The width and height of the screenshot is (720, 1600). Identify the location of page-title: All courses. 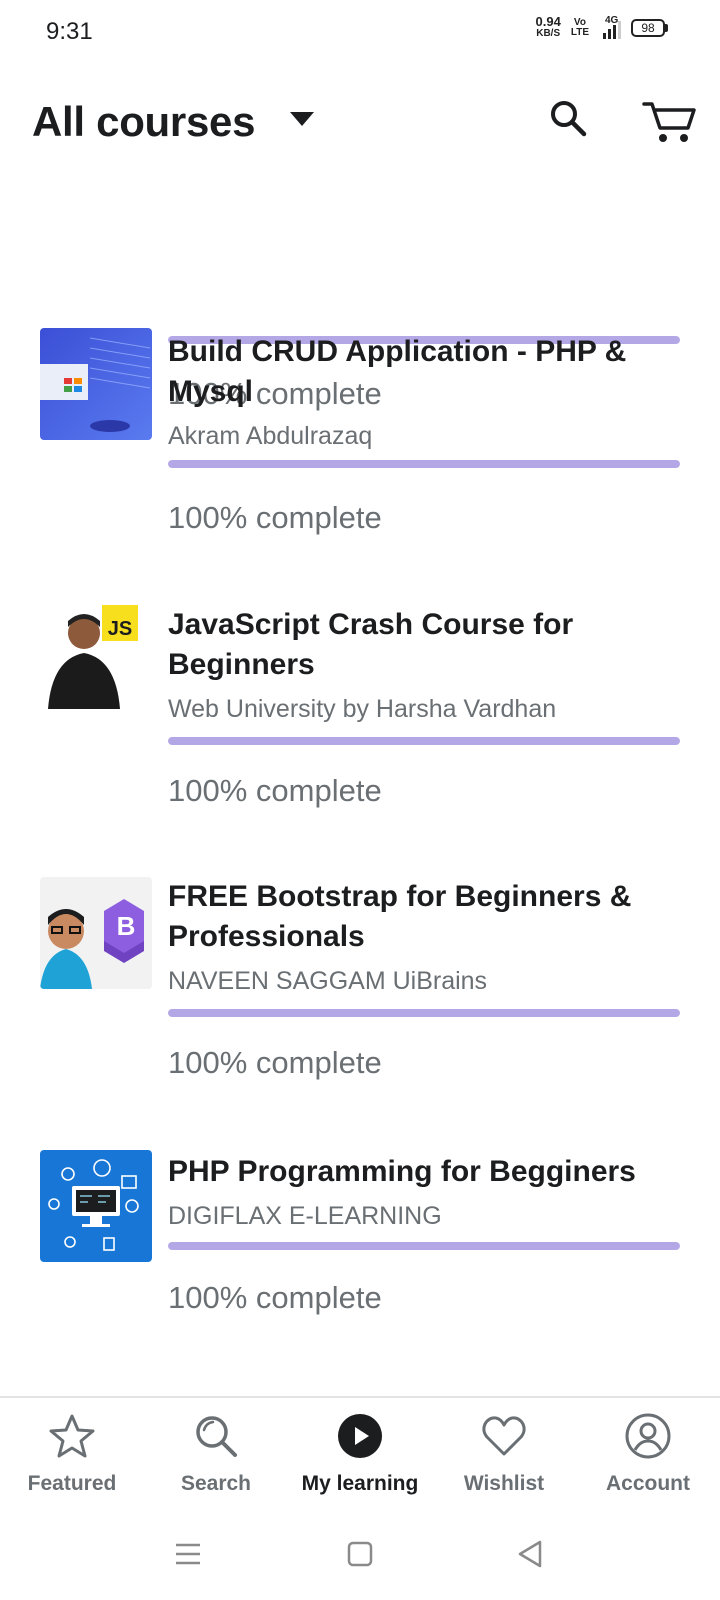
(143, 122).